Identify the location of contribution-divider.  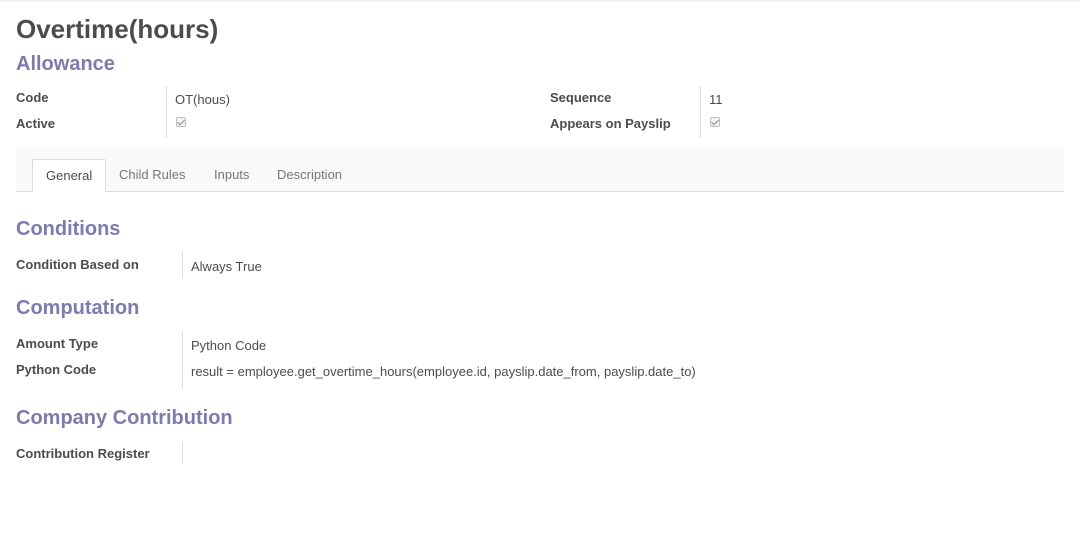
(182, 453).